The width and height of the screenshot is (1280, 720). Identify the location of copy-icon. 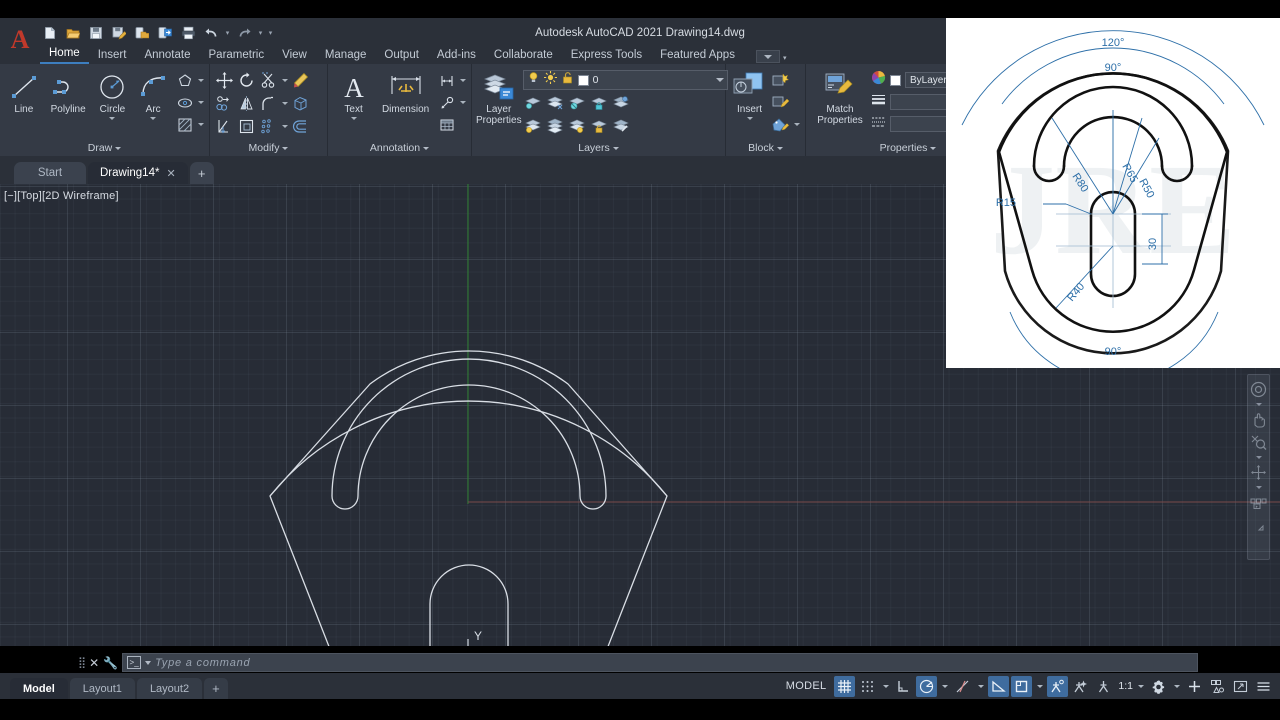
(224, 103).